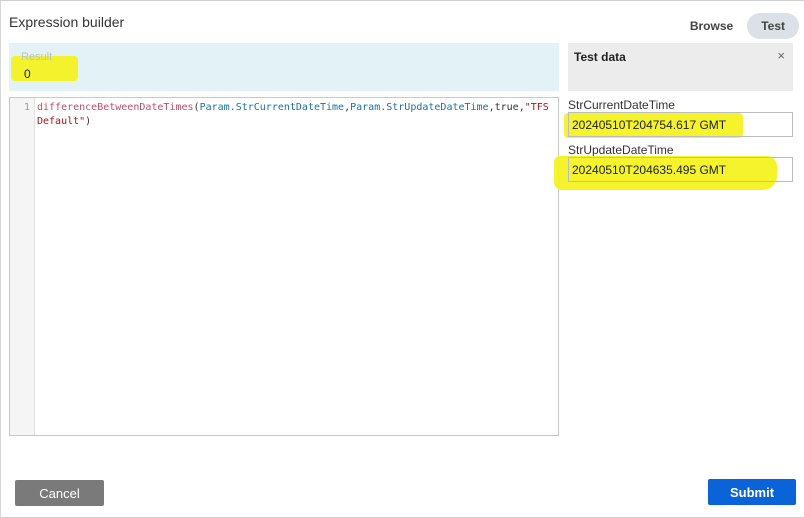 The image size is (804, 518). I want to click on editor-gutter: 1, so click(22, 266).